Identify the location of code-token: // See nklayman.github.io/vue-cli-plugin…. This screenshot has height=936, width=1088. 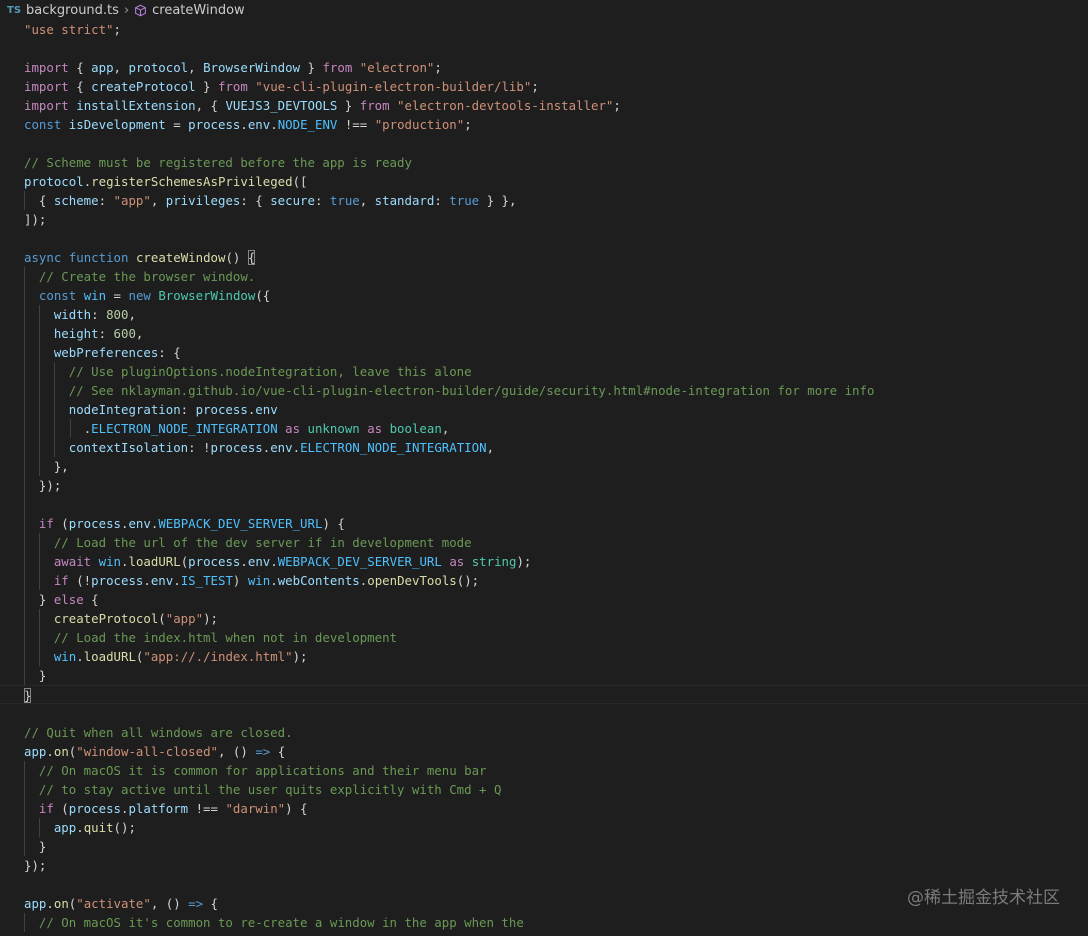
(471, 390).